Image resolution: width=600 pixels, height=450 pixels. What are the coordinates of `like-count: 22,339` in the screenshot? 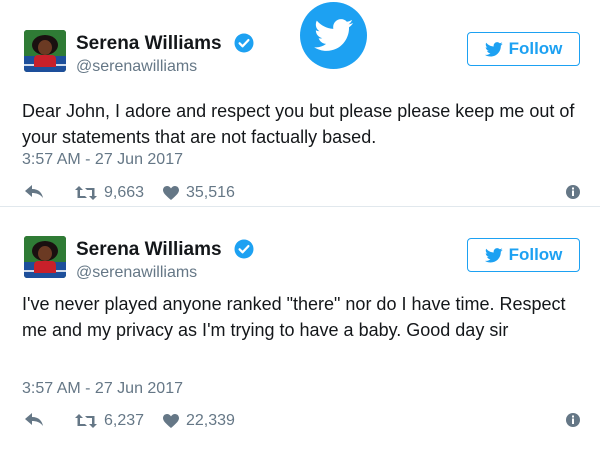 It's located at (210, 420).